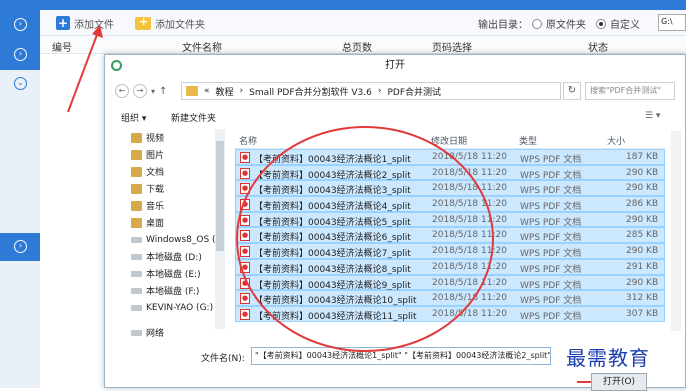  Describe the element at coordinates (630, 91) in the screenshot. I see `search-input: 搜索"PDF合并测试"` at that location.